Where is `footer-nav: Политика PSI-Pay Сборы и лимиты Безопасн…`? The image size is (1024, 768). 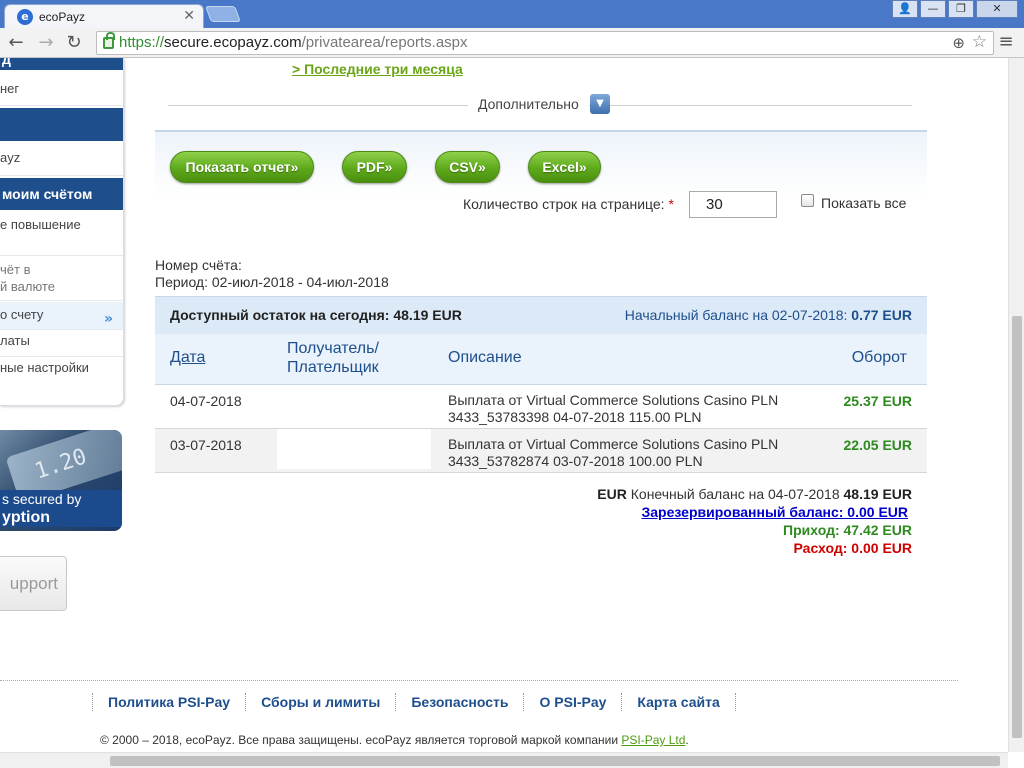 footer-nav: Политика PSI-Pay Сборы и лимиты Безопасн… is located at coordinates (414, 702).